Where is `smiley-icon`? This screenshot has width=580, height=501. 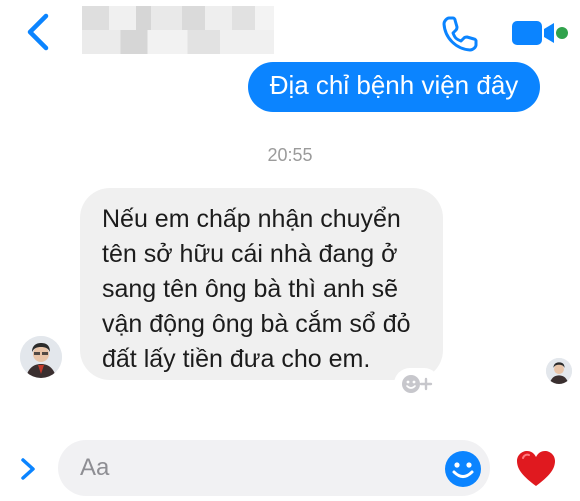
smiley-icon is located at coordinates (463, 469).